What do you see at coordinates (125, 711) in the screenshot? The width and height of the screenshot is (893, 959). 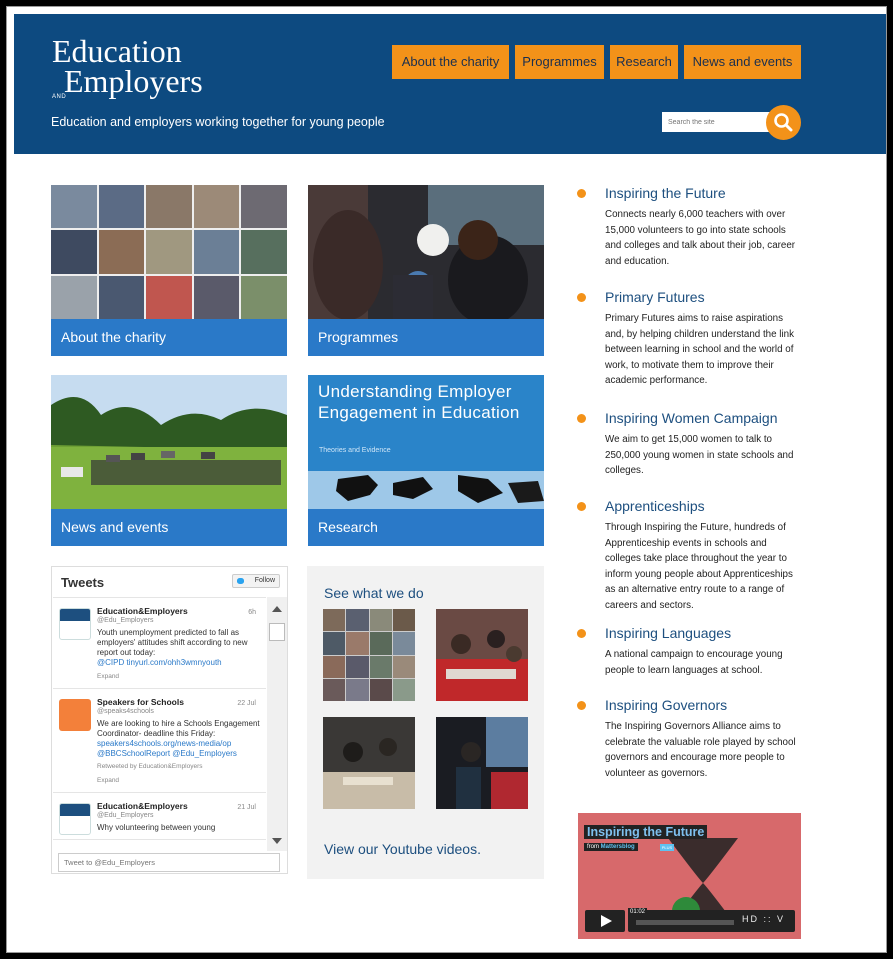 I see `tweet-handle: @speaks4schools` at bounding box center [125, 711].